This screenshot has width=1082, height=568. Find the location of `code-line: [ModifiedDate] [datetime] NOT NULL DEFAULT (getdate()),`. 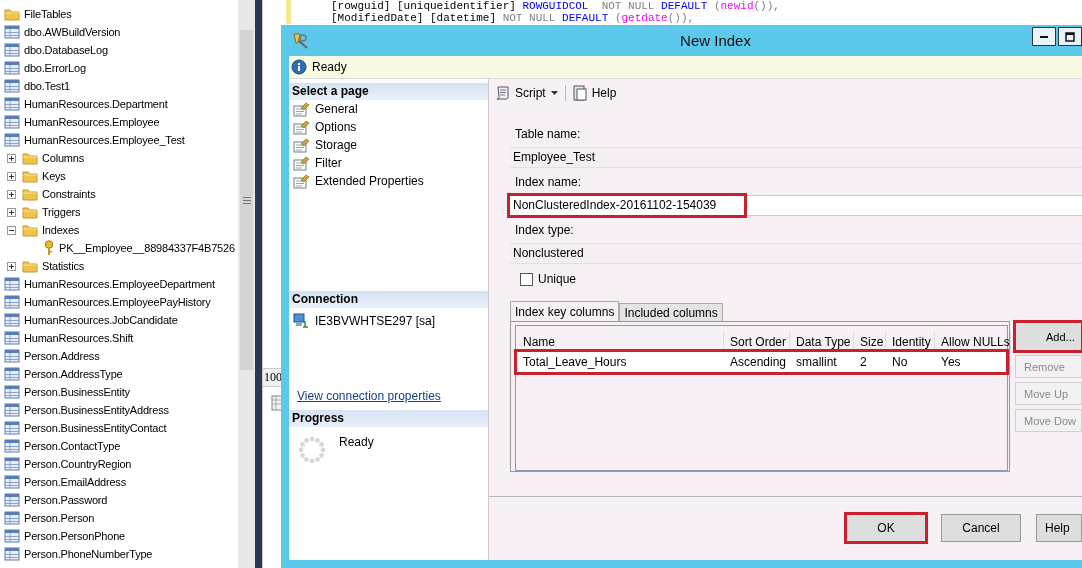

code-line: [ModifiedDate] [datetime] NOT NULL DEFAULT (getdate()), is located at coordinates (513, 18).